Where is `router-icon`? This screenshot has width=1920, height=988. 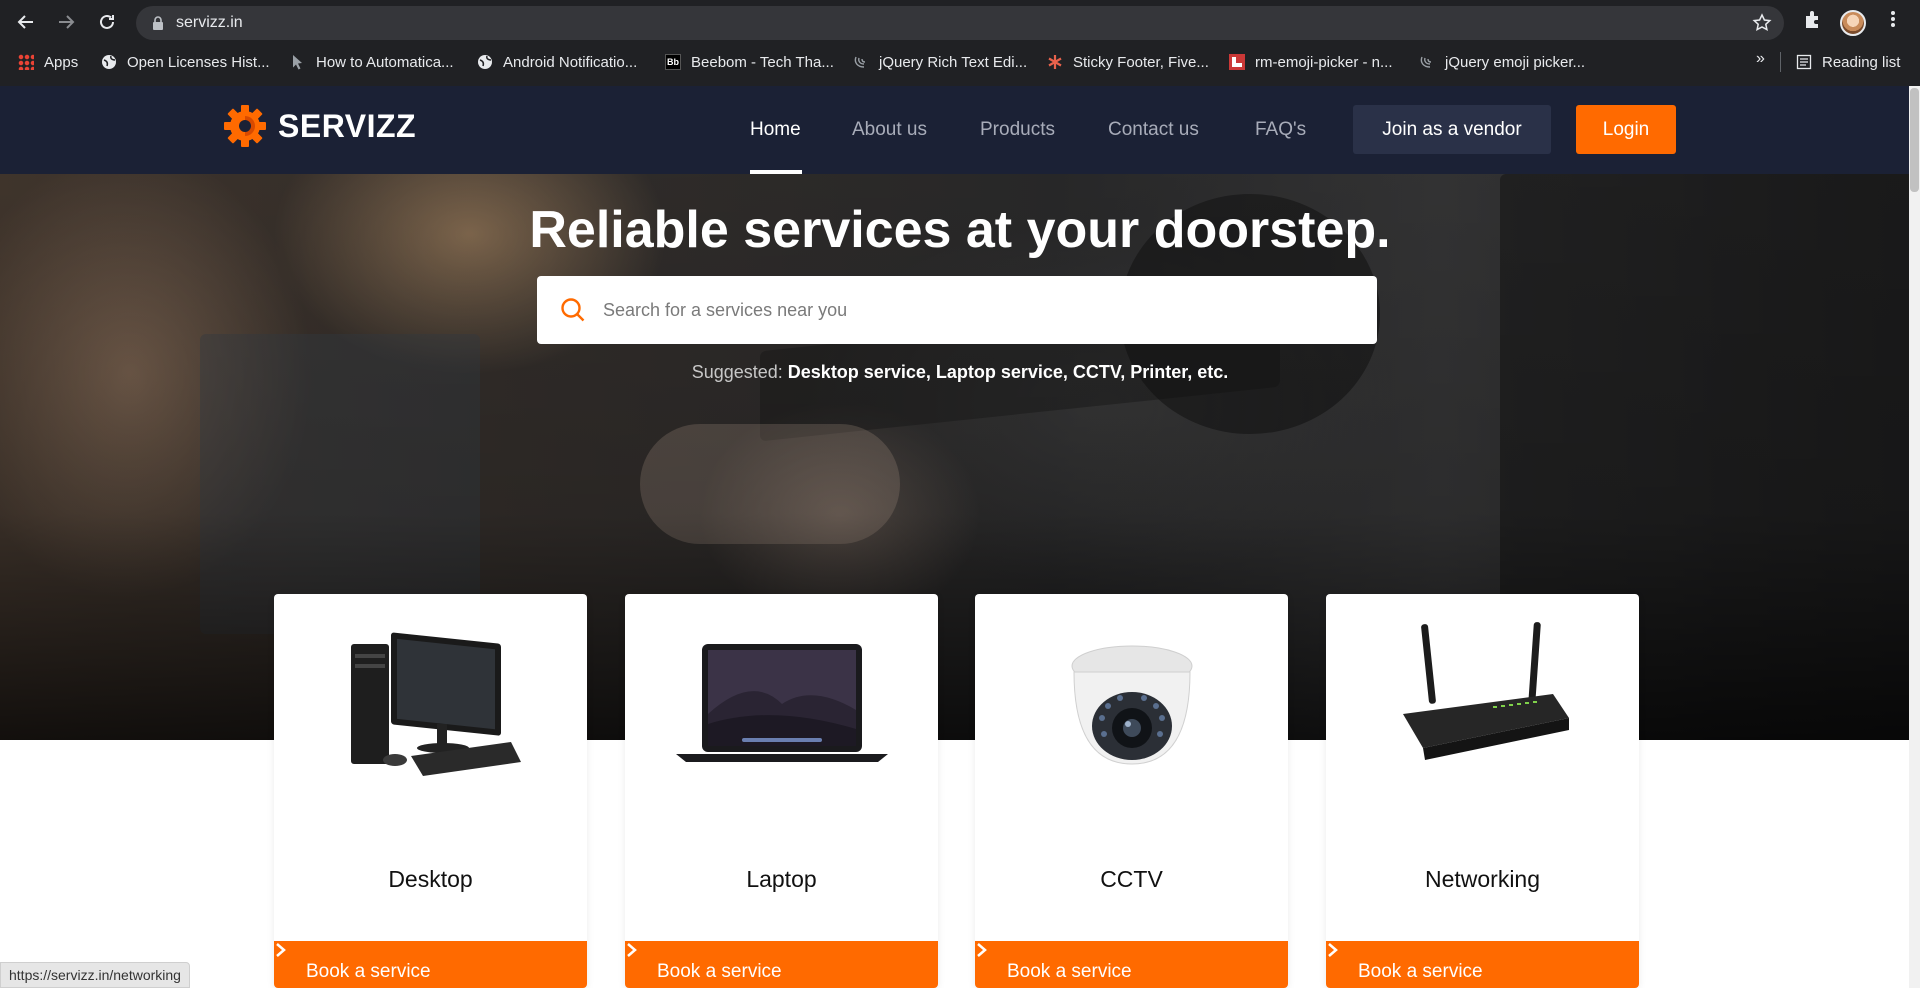 router-icon is located at coordinates (1482, 704).